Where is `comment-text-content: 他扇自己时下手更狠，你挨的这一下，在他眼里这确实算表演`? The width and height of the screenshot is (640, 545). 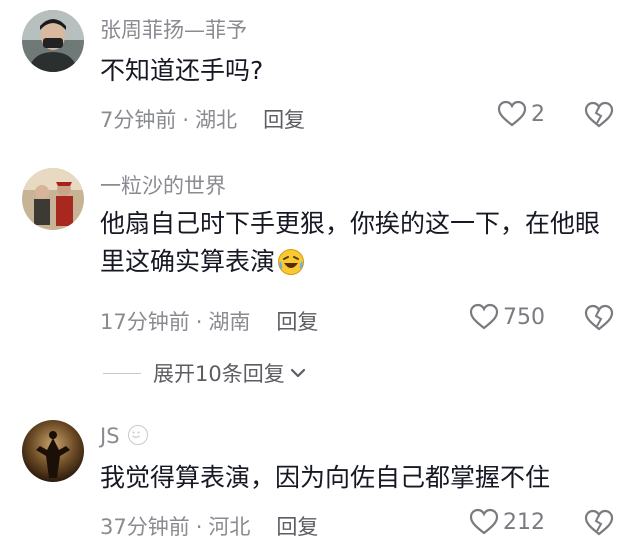 comment-text-content: 他扇自己时下手更狠，你挨的这一下，在他眼里这确实算表演 is located at coordinates (350, 242).